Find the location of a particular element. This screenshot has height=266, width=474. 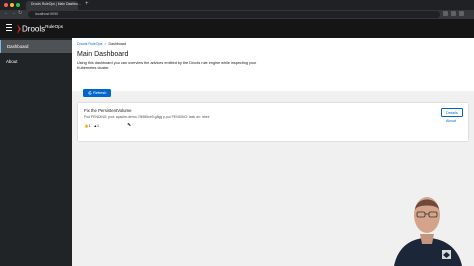

warning-badge: ▲1 is located at coordinates (96, 126).